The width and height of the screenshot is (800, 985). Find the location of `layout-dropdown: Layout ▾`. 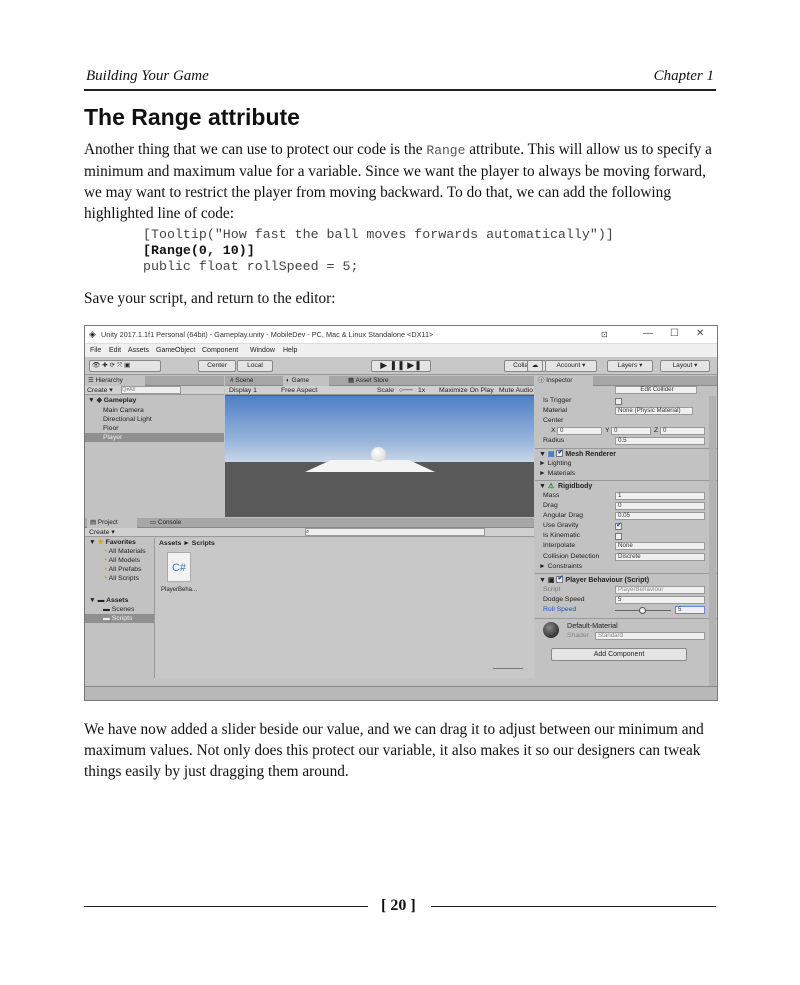

layout-dropdown: Layout ▾ is located at coordinates (685, 366).